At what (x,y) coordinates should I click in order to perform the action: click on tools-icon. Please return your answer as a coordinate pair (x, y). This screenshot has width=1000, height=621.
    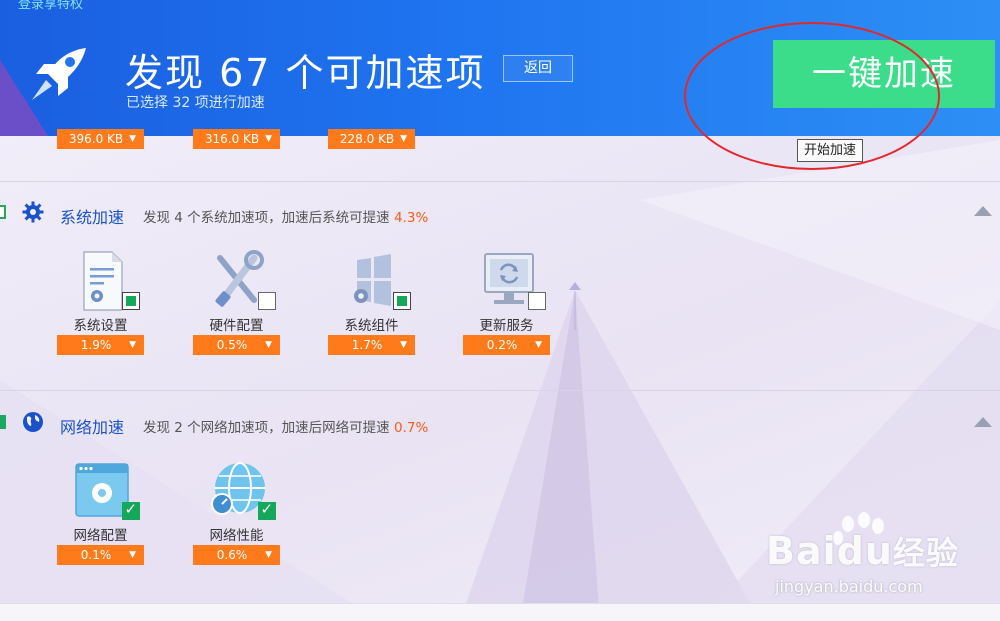
    Looking at the image, I should click on (239, 281).